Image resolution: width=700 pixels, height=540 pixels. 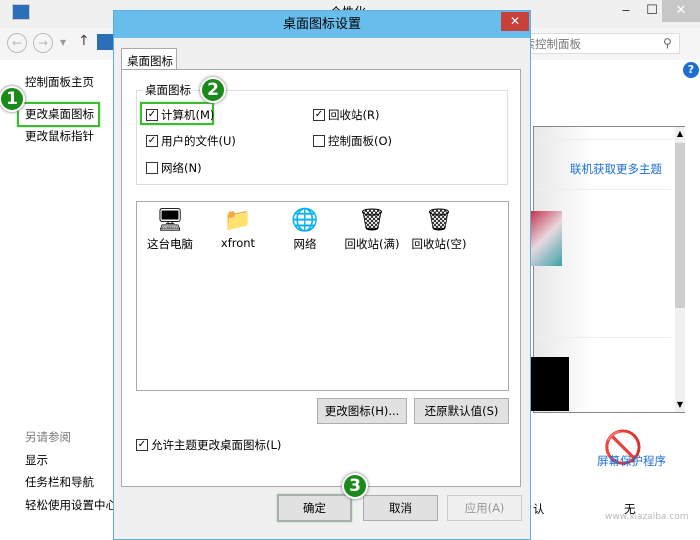 What do you see at coordinates (354, 115) in the screenshot?
I see `checkbox-label: 回收站(R)` at bounding box center [354, 115].